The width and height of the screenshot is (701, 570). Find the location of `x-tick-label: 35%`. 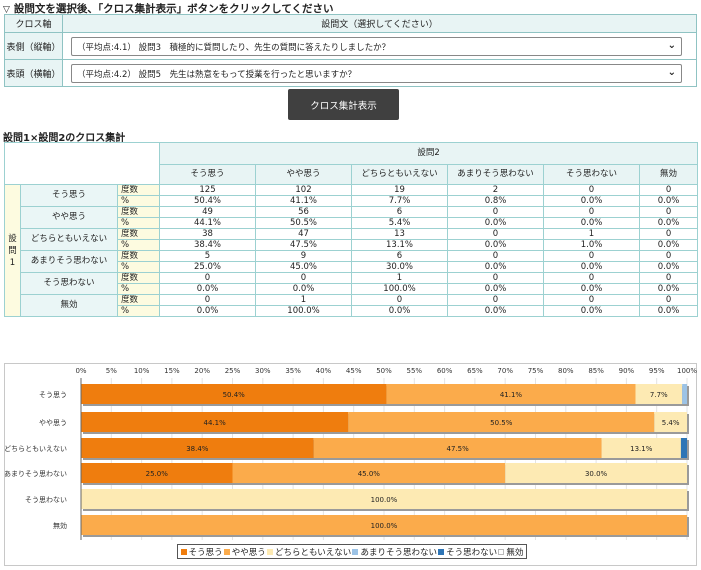

x-tick-label: 35% is located at coordinates (293, 371).